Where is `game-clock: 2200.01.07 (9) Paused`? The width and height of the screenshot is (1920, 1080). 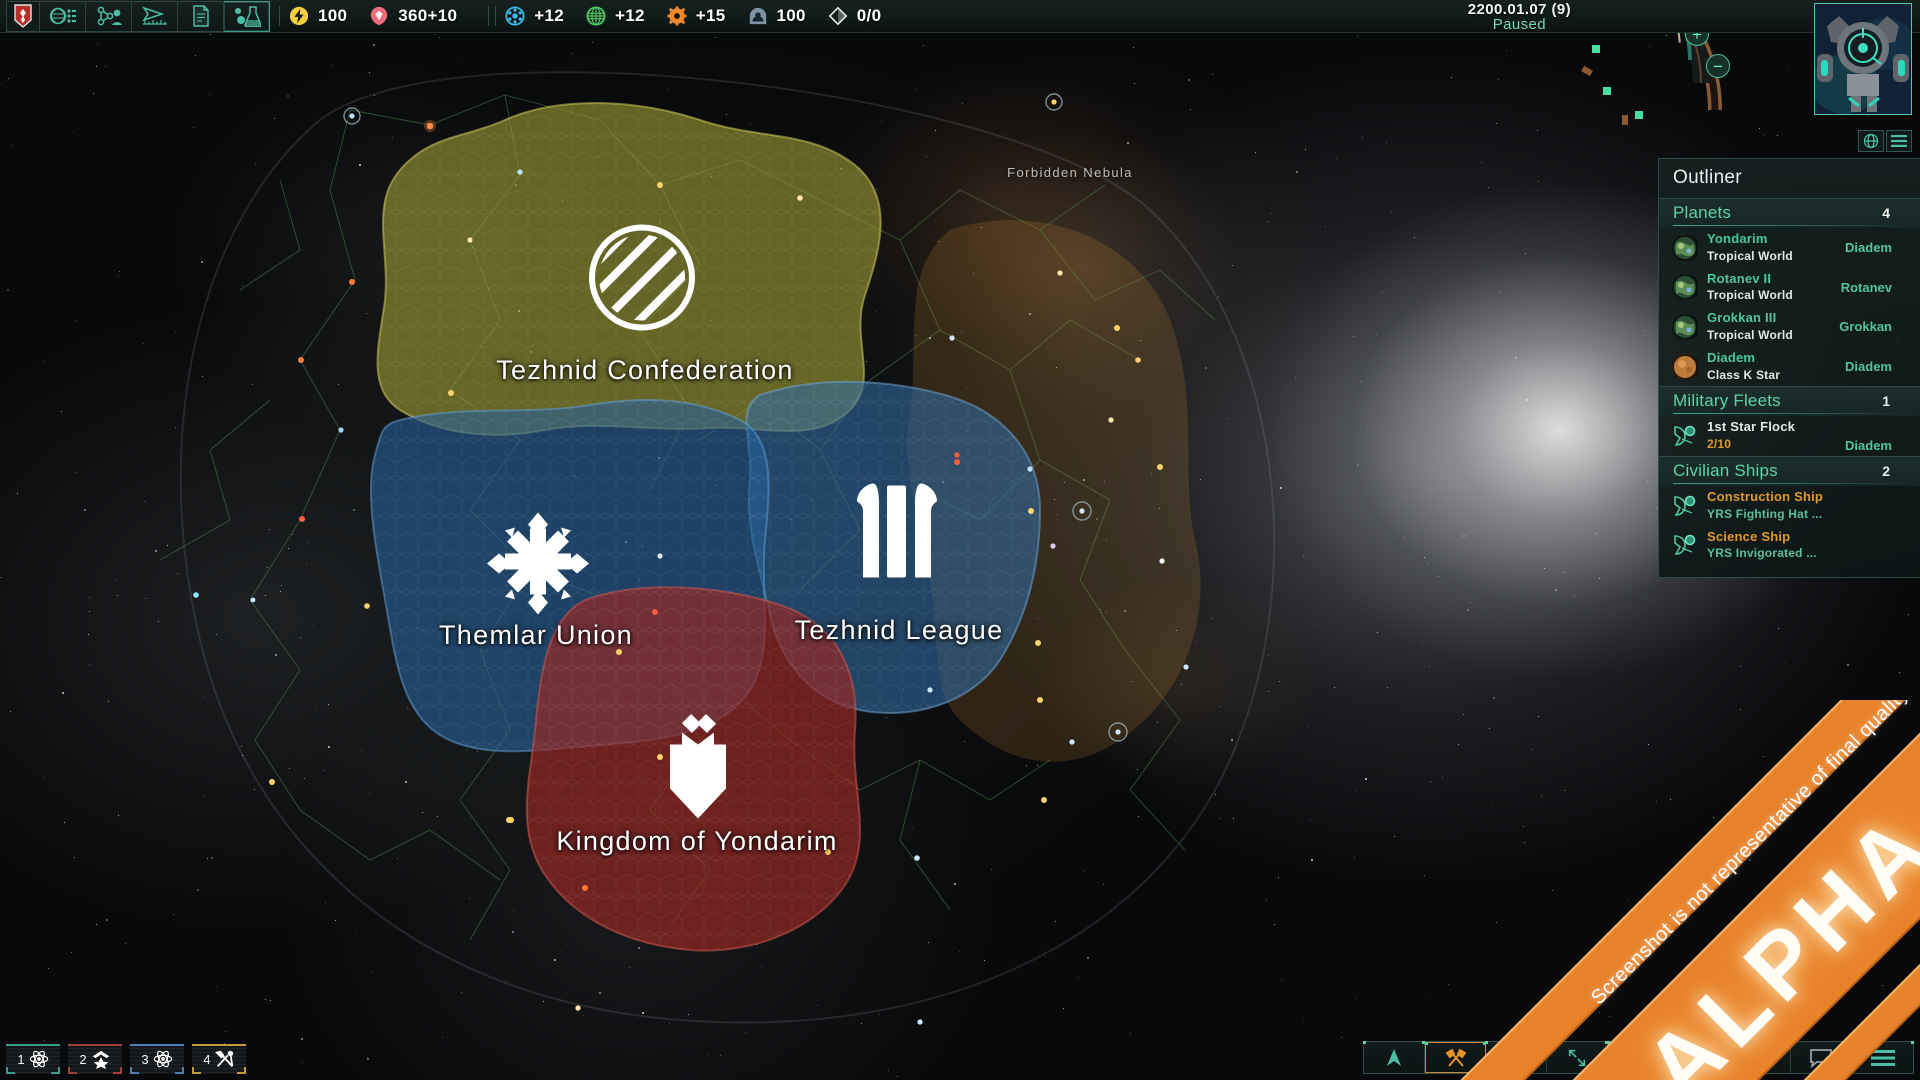 game-clock: 2200.01.07 (9) Paused is located at coordinates (1519, 16).